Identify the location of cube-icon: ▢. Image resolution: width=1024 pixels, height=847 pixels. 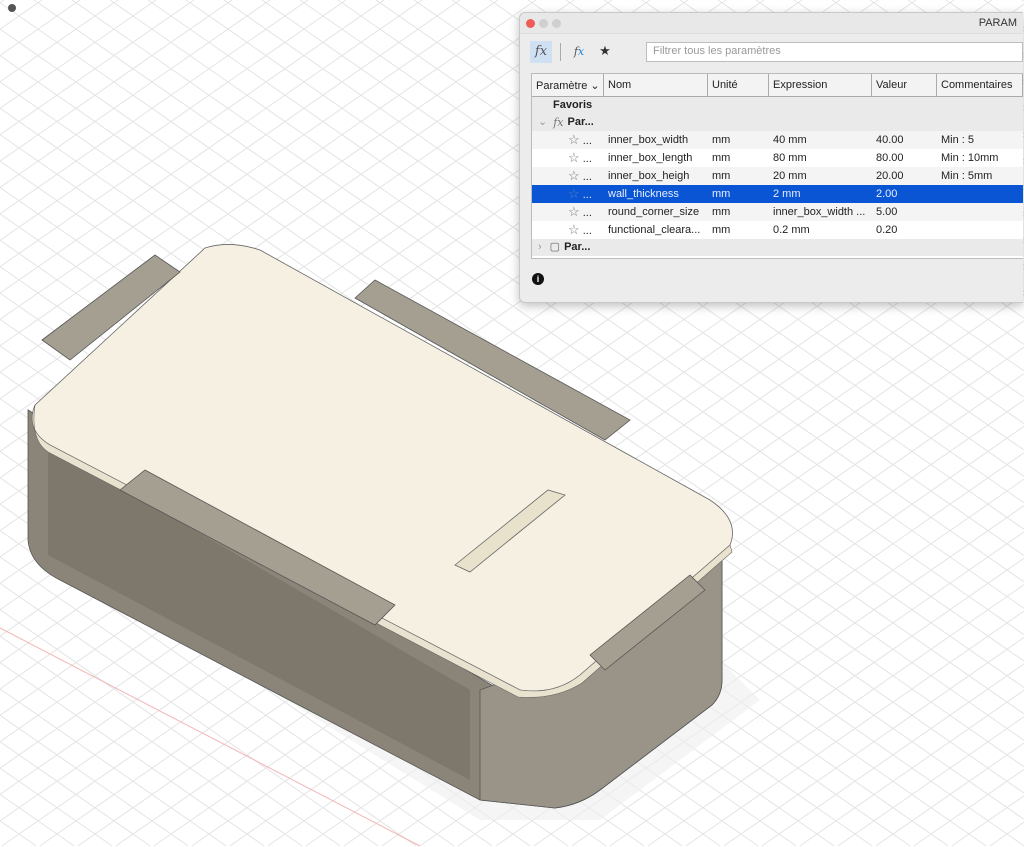
(555, 247).